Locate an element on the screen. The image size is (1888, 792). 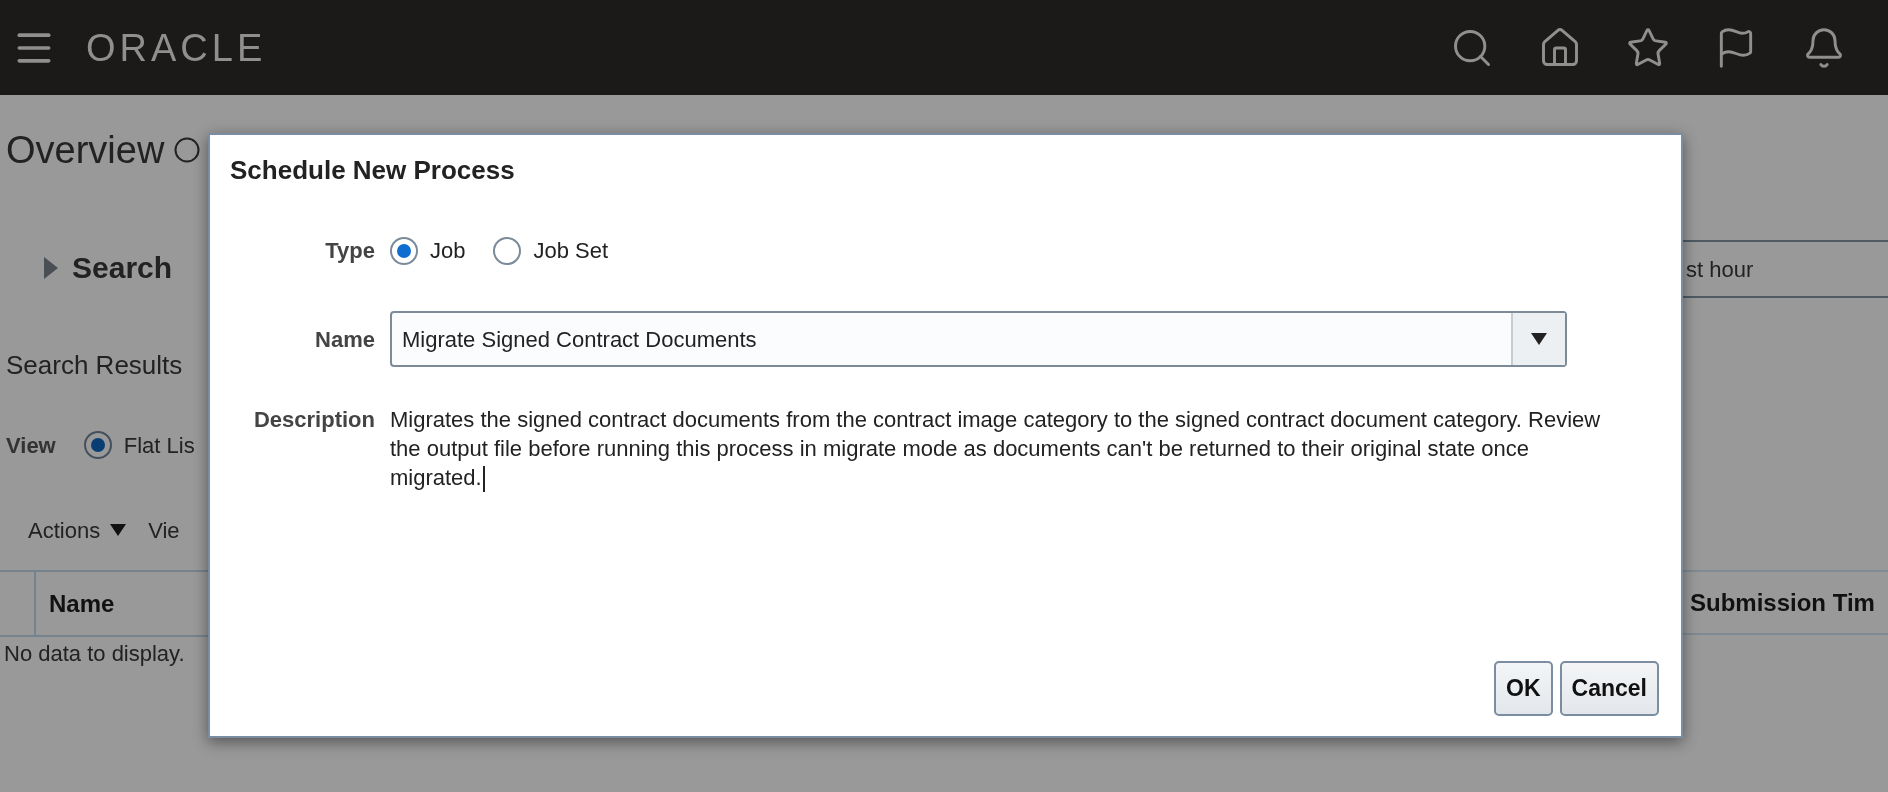
column-header: Name is located at coordinates (81, 603).